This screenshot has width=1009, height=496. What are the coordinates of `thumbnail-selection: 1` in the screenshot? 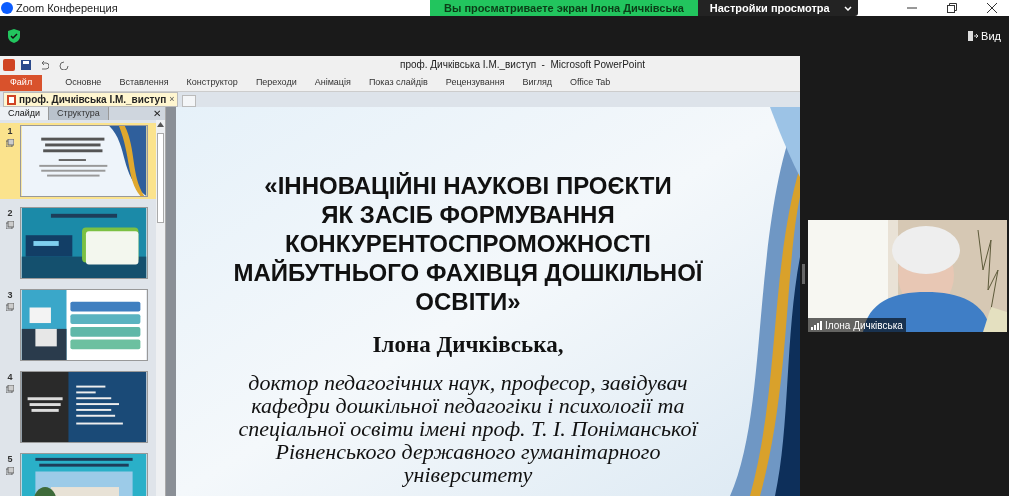 It's located at (78, 161).